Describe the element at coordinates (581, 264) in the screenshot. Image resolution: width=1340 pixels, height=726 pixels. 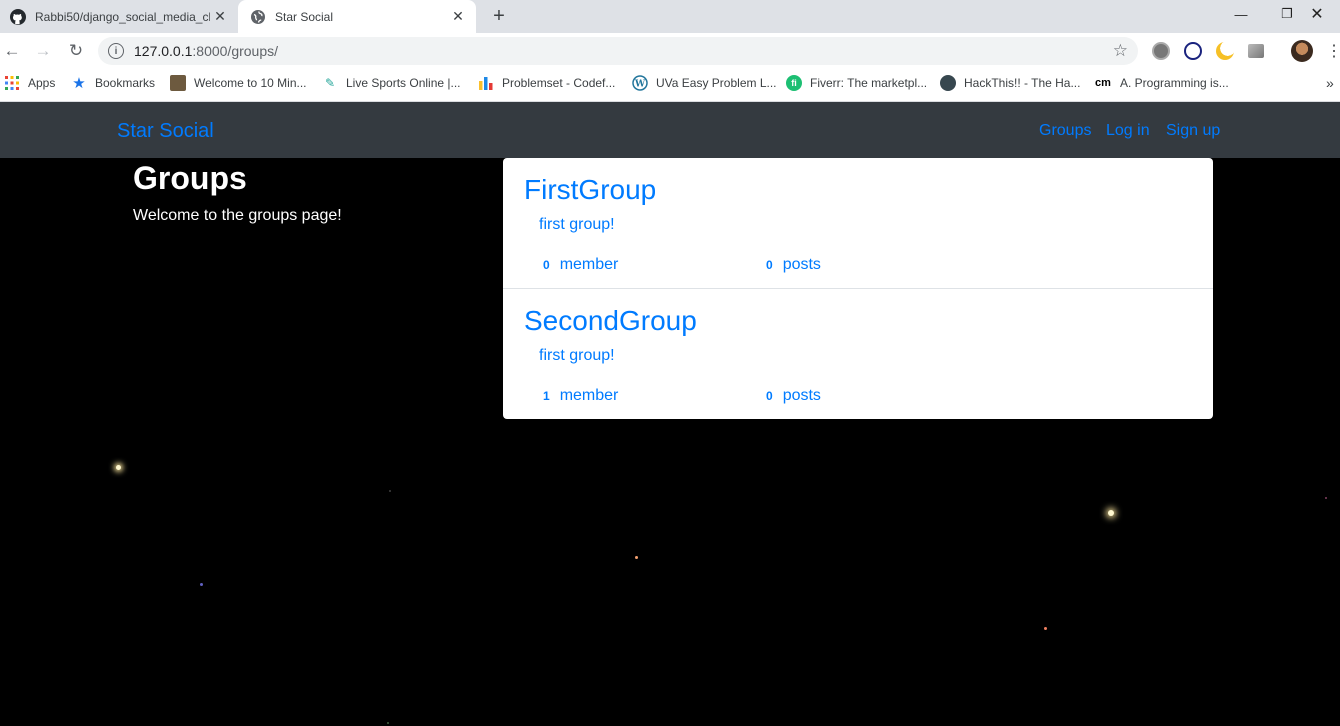
I see `member-count: 0 member` at that location.